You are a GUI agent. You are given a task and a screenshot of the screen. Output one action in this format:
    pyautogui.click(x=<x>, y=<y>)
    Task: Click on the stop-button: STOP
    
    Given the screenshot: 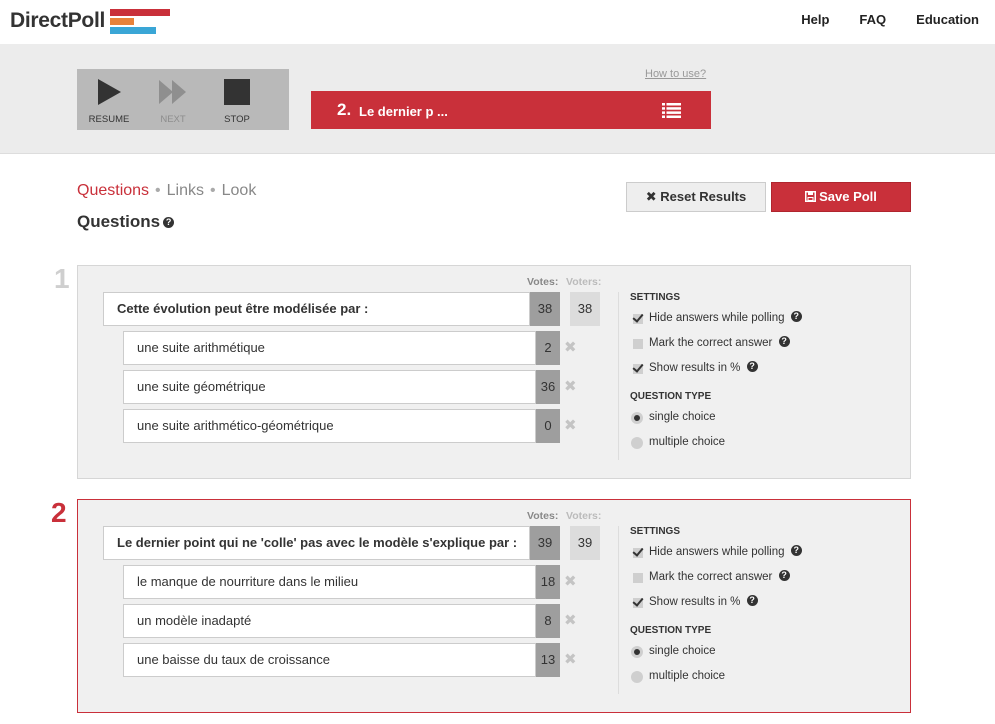 What is the action you would take?
    pyautogui.click(x=237, y=99)
    